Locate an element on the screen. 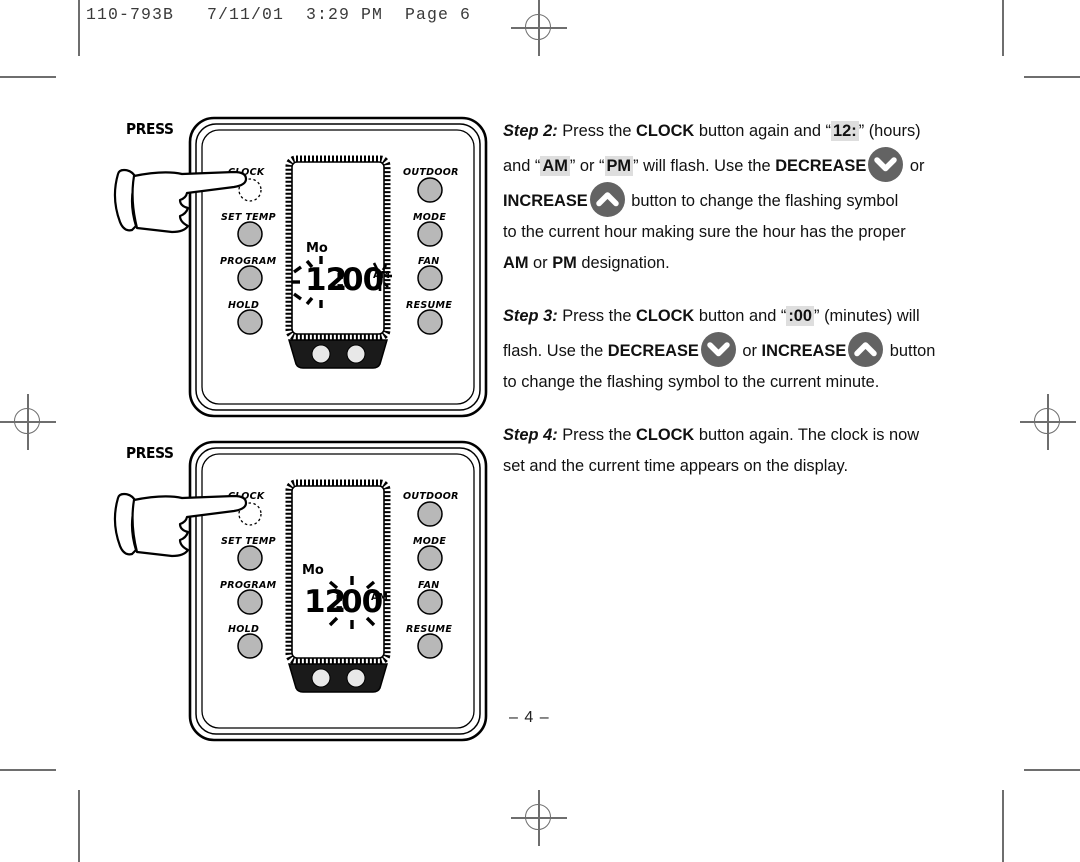 The image size is (1080, 862). step-text: designation. is located at coordinates (623, 263).